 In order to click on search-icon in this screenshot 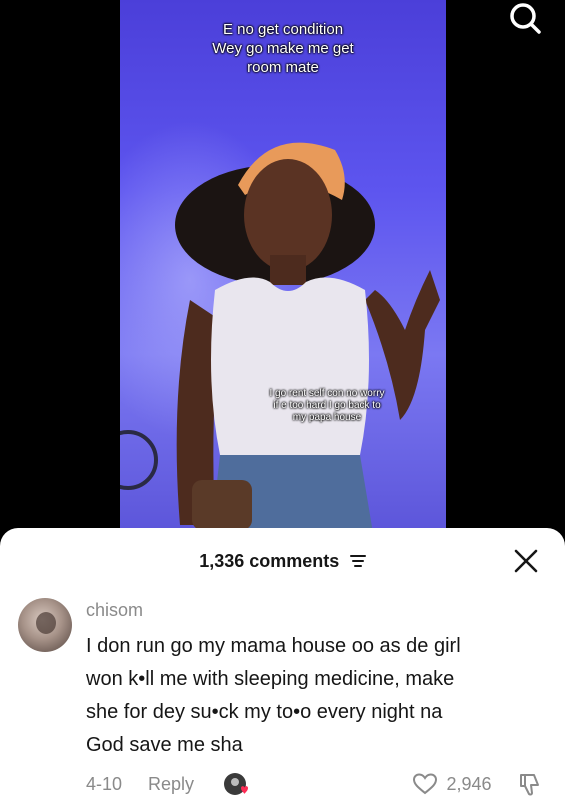, I will do `click(525, 18)`.